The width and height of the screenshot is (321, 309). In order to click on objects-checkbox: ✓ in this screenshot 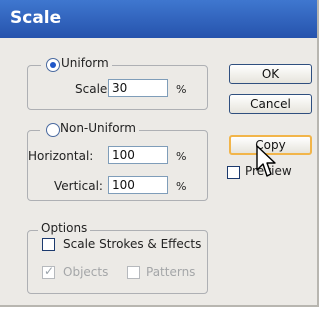, I will do `click(48, 271)`.